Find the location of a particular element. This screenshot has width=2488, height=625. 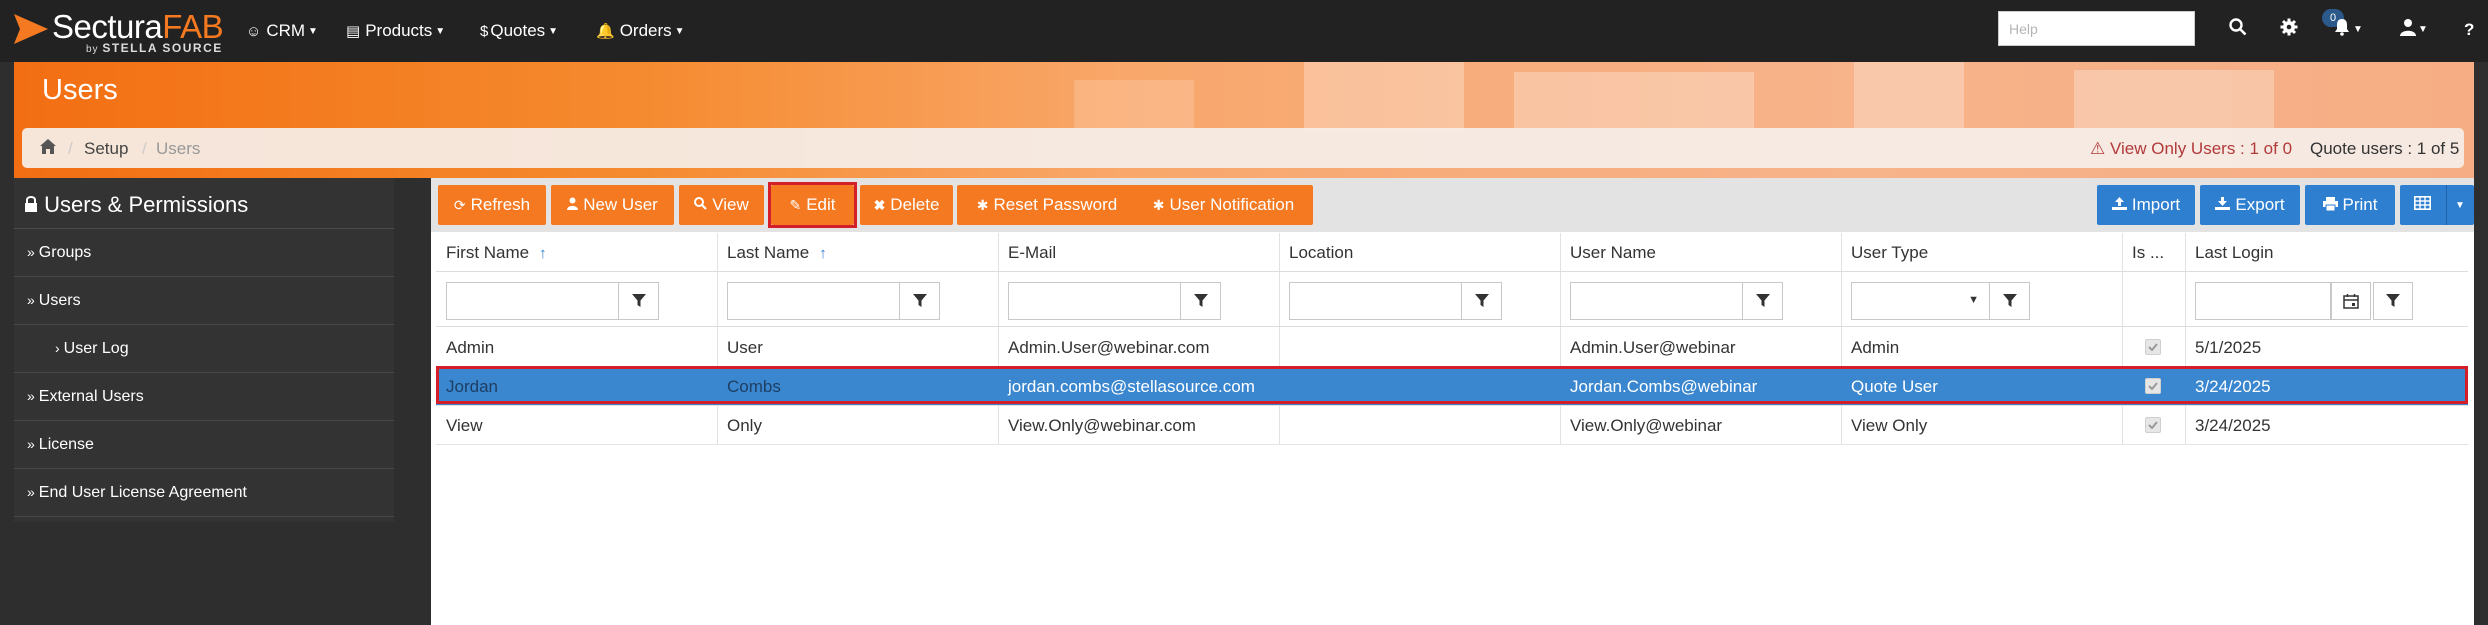

column-header-email: E-Mail is located at coordinates (1032, 253).